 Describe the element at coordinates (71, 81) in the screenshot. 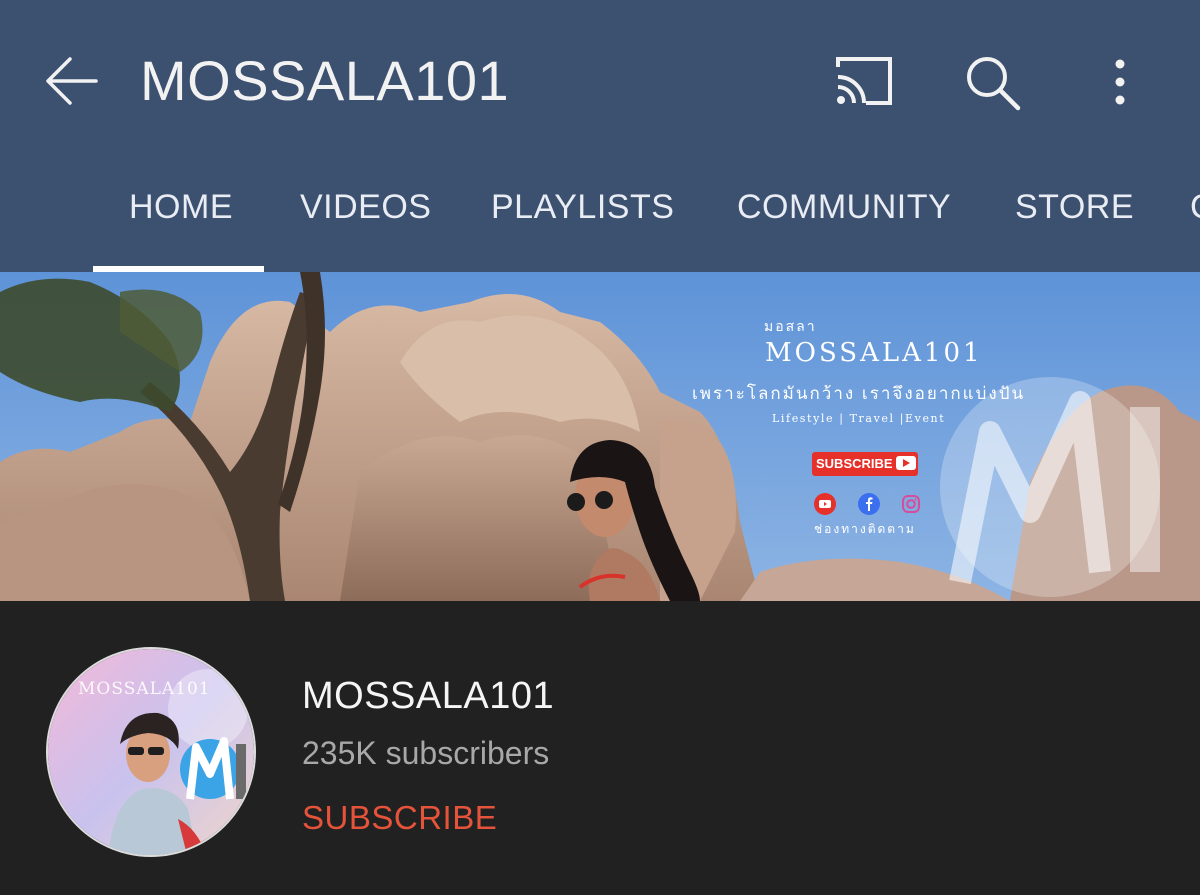

I see `back-arrow-icon` at that location.